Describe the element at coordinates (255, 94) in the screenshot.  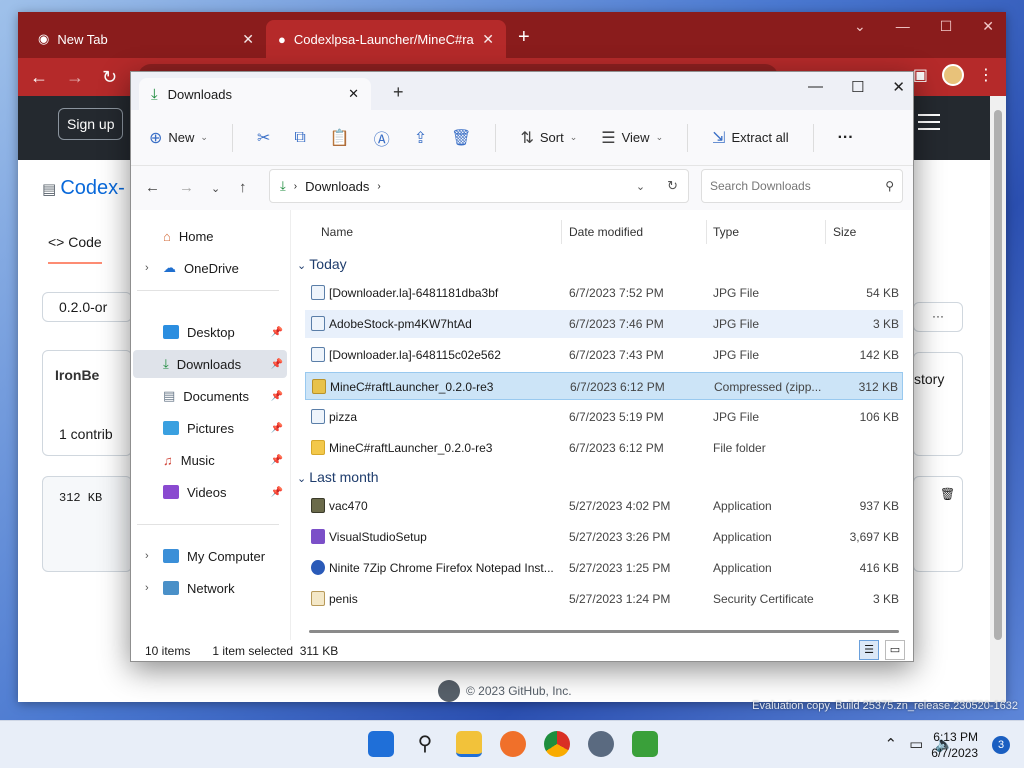
I see `explorer-tab: ⤓ Downloads ✕` at that location.